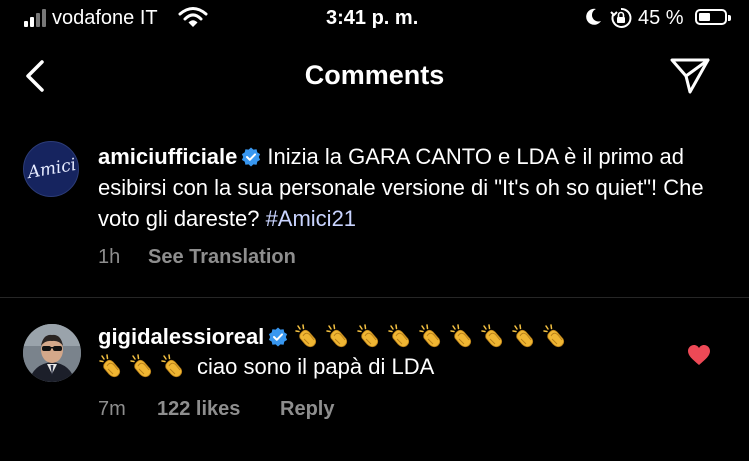  I want to click on comment-time: 7m, so click(112, 409).